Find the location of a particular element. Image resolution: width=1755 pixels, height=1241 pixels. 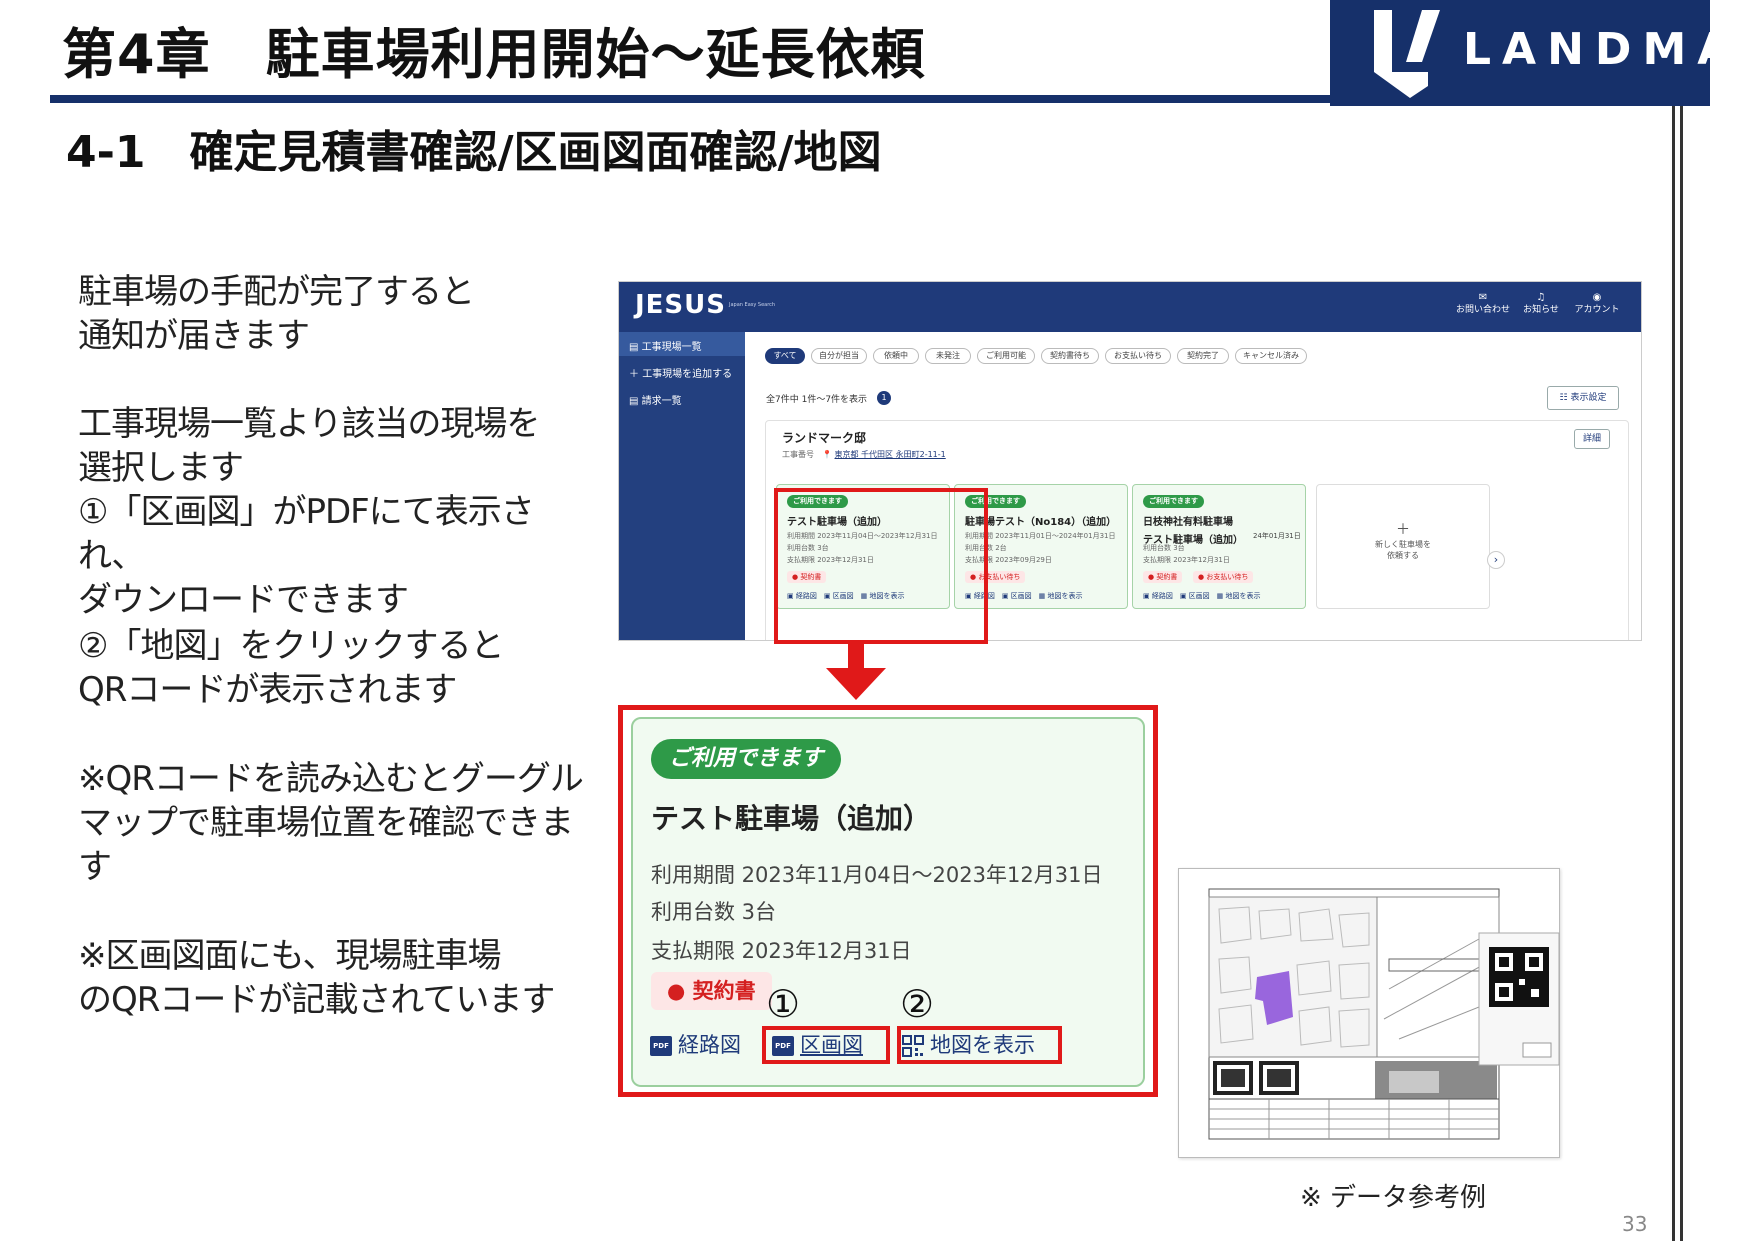

route-map-link: PDF 経路図 is located at coordinates (695, 1045).